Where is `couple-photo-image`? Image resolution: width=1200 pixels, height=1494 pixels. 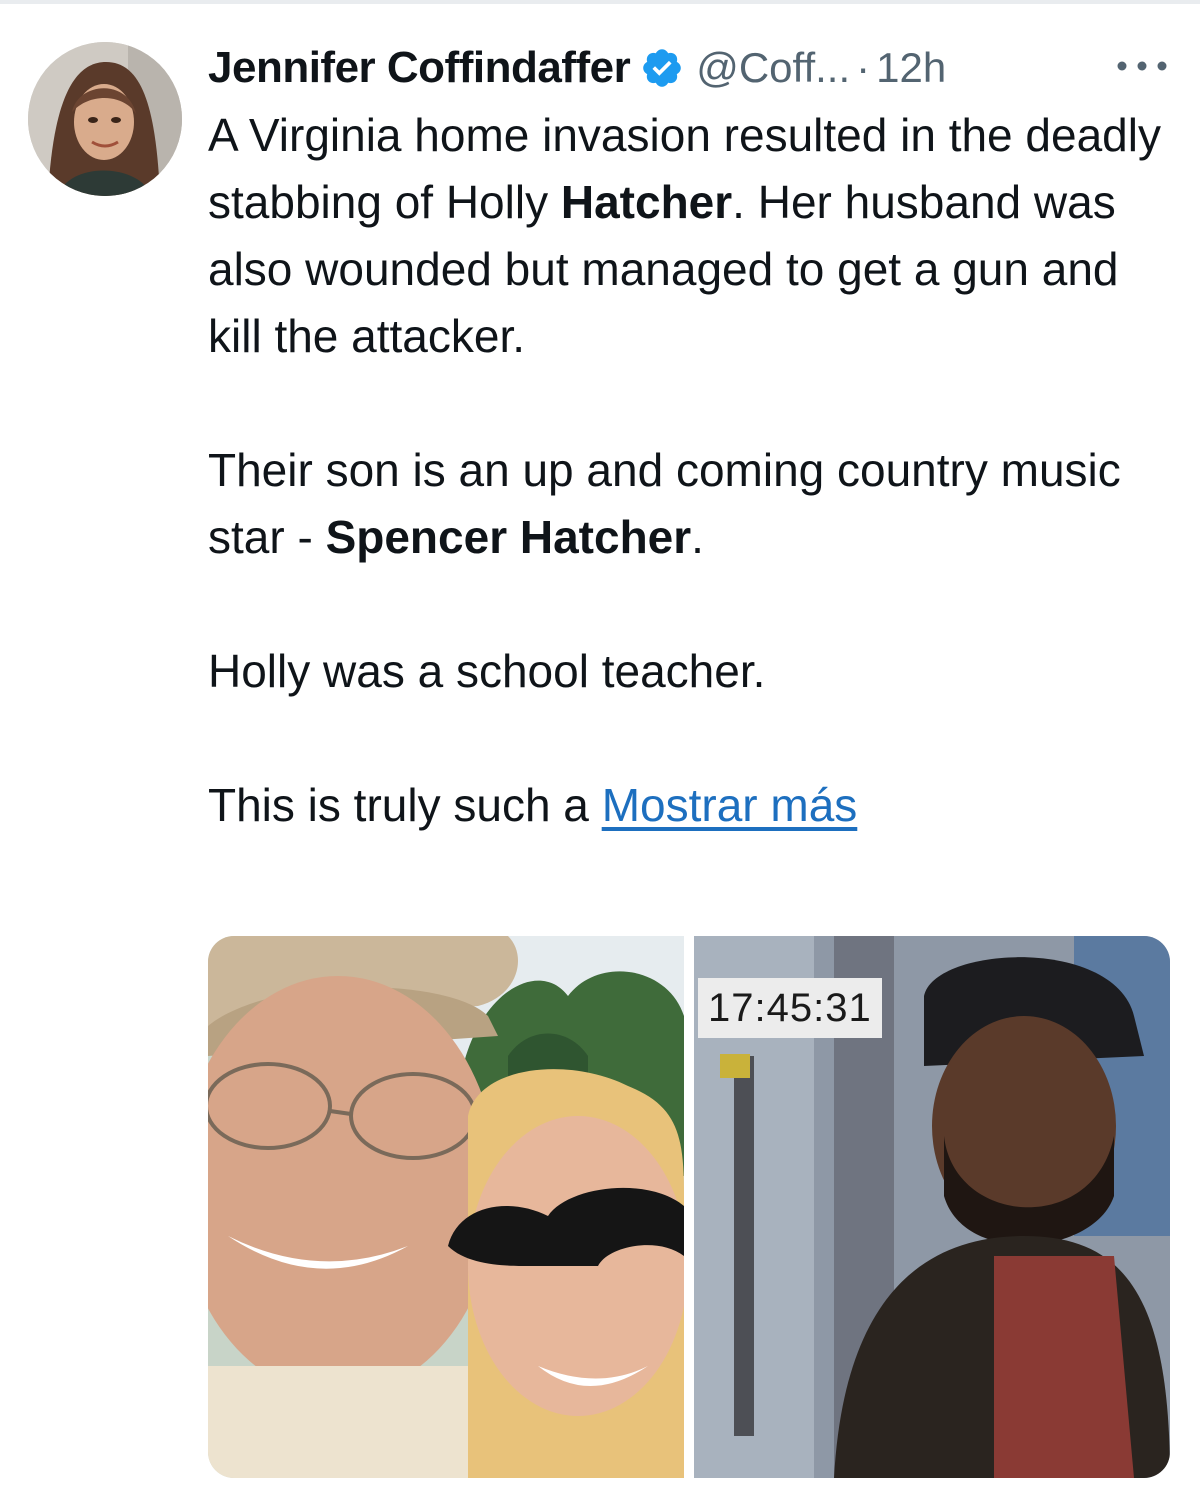 couple-photo-image is located at coordinates (446, 1207).